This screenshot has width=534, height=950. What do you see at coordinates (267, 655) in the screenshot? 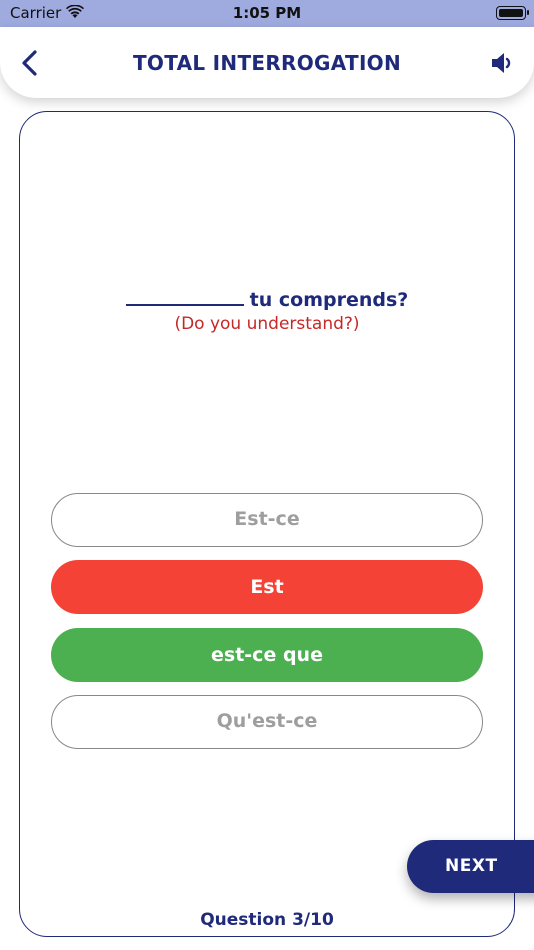
I see `option-button-3: est-ce que` at bounding box center [267, 655].